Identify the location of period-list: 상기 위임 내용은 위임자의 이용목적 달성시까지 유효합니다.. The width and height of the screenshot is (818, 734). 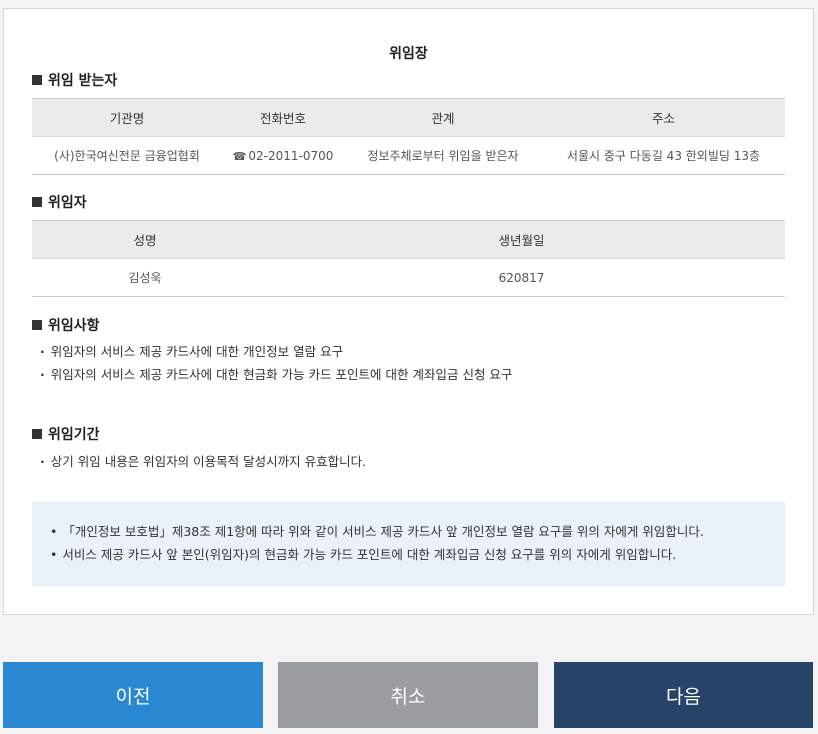
(203, 461).